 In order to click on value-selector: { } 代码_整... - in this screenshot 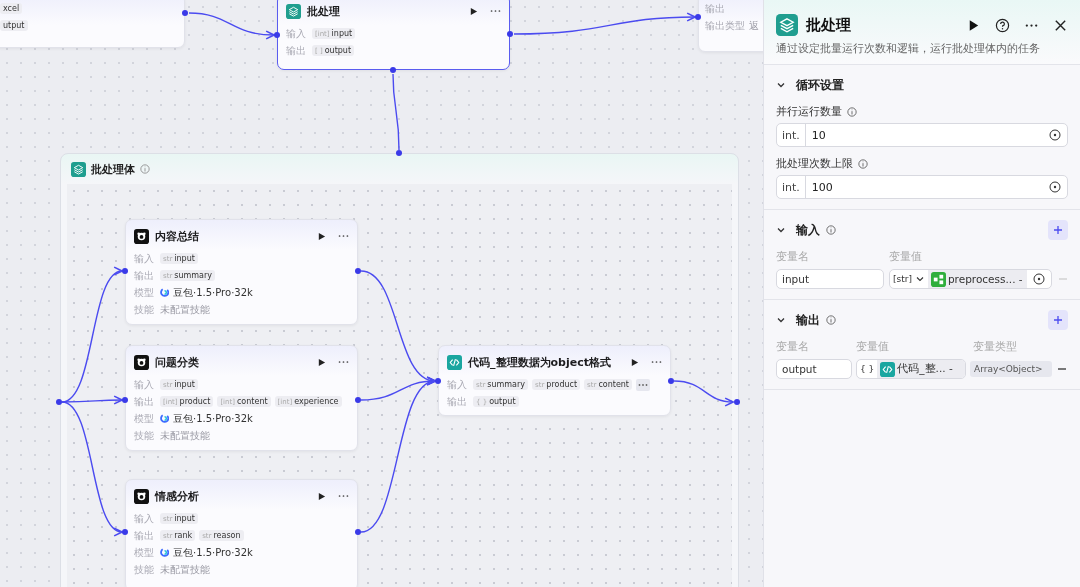, I will do `click(911, 369)`.